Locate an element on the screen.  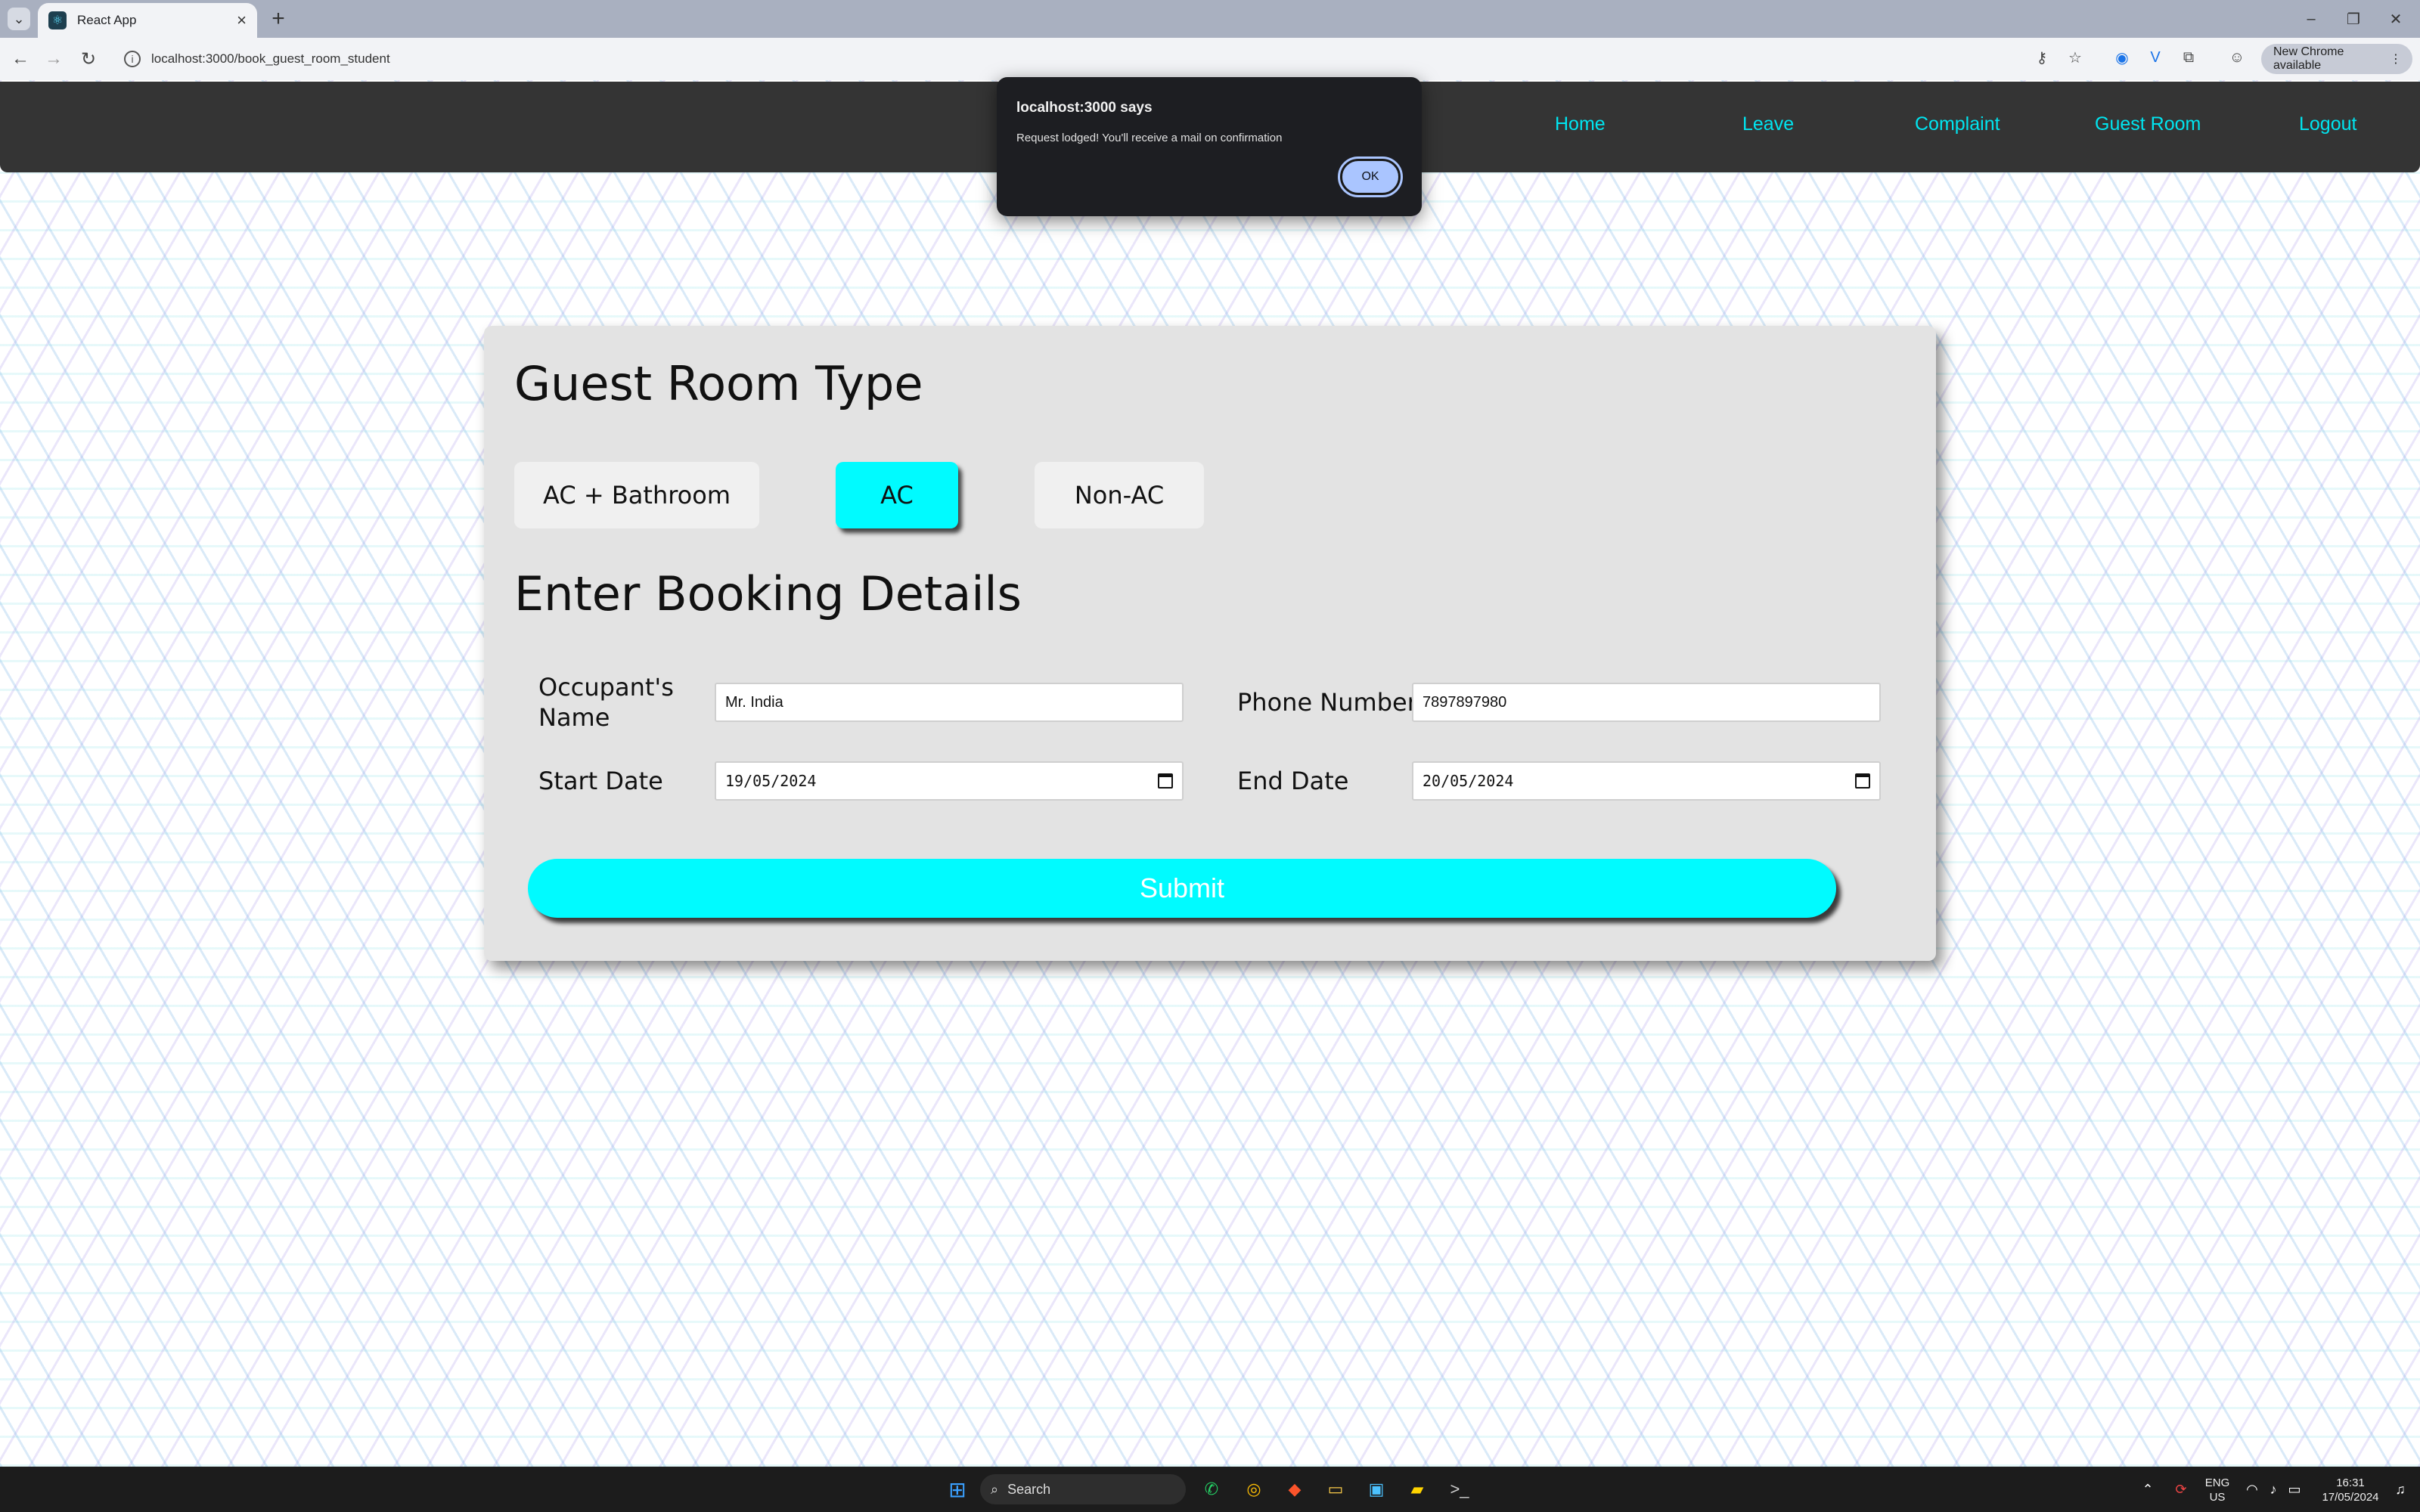
end-date-label: End Date is located at coordinates (1293, 781).